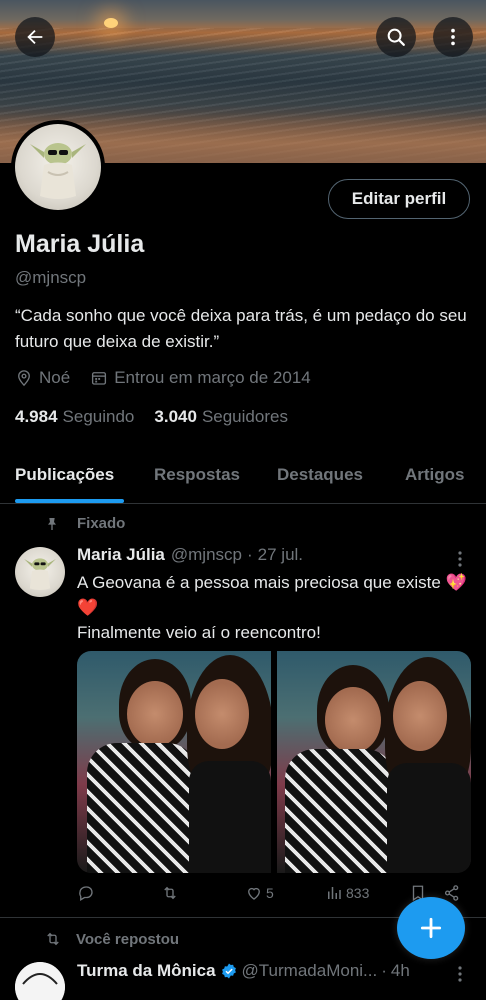 This screenshot has width=486, height=1000. I want to click on compose-post-button, so click(431, 928).